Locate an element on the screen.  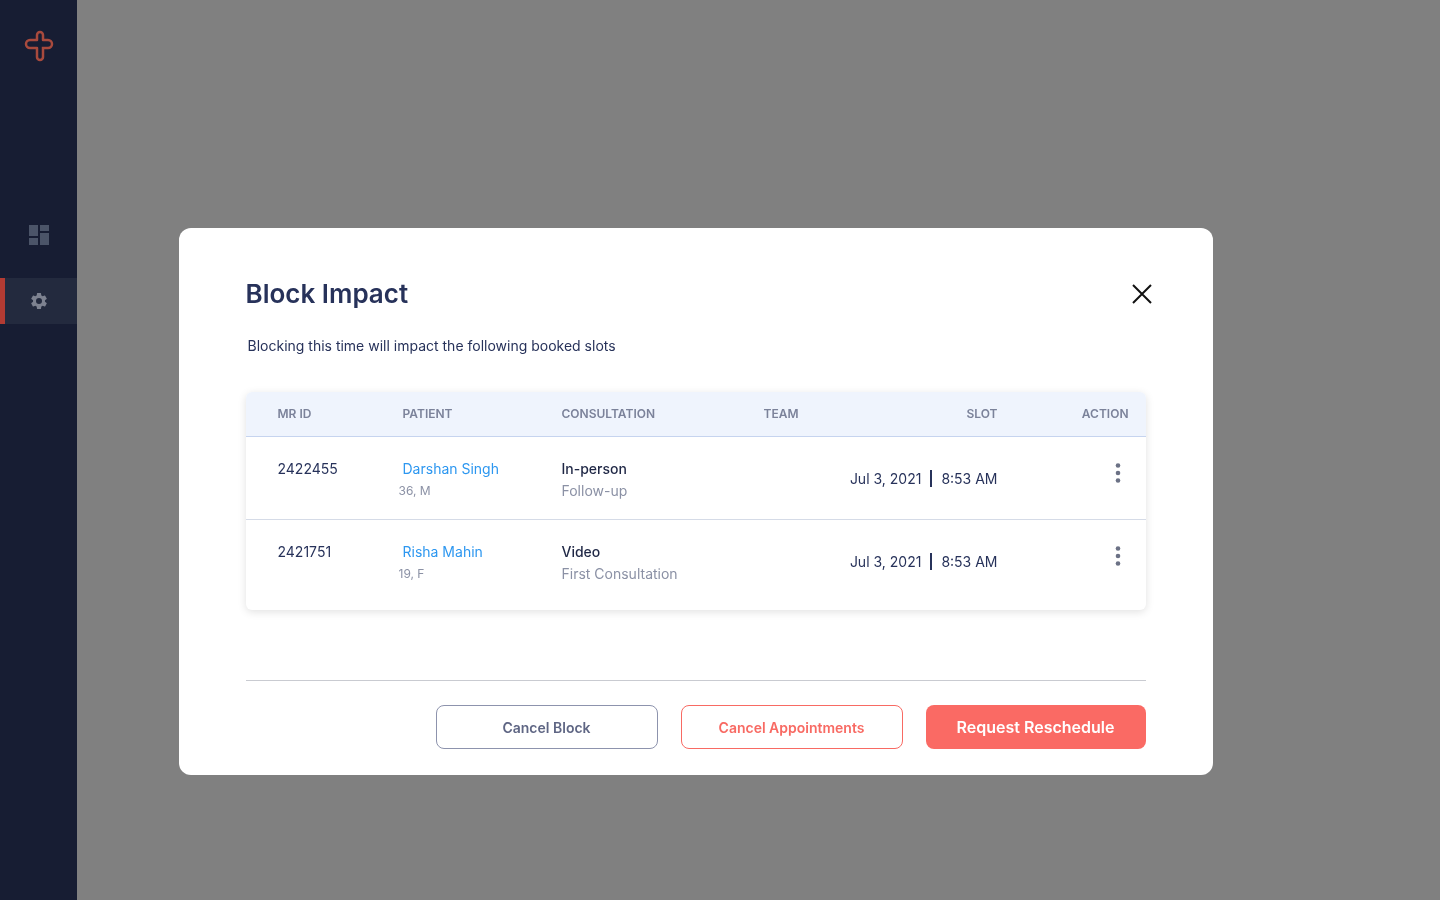
sidebar-item is located at coordinates (38, 301).